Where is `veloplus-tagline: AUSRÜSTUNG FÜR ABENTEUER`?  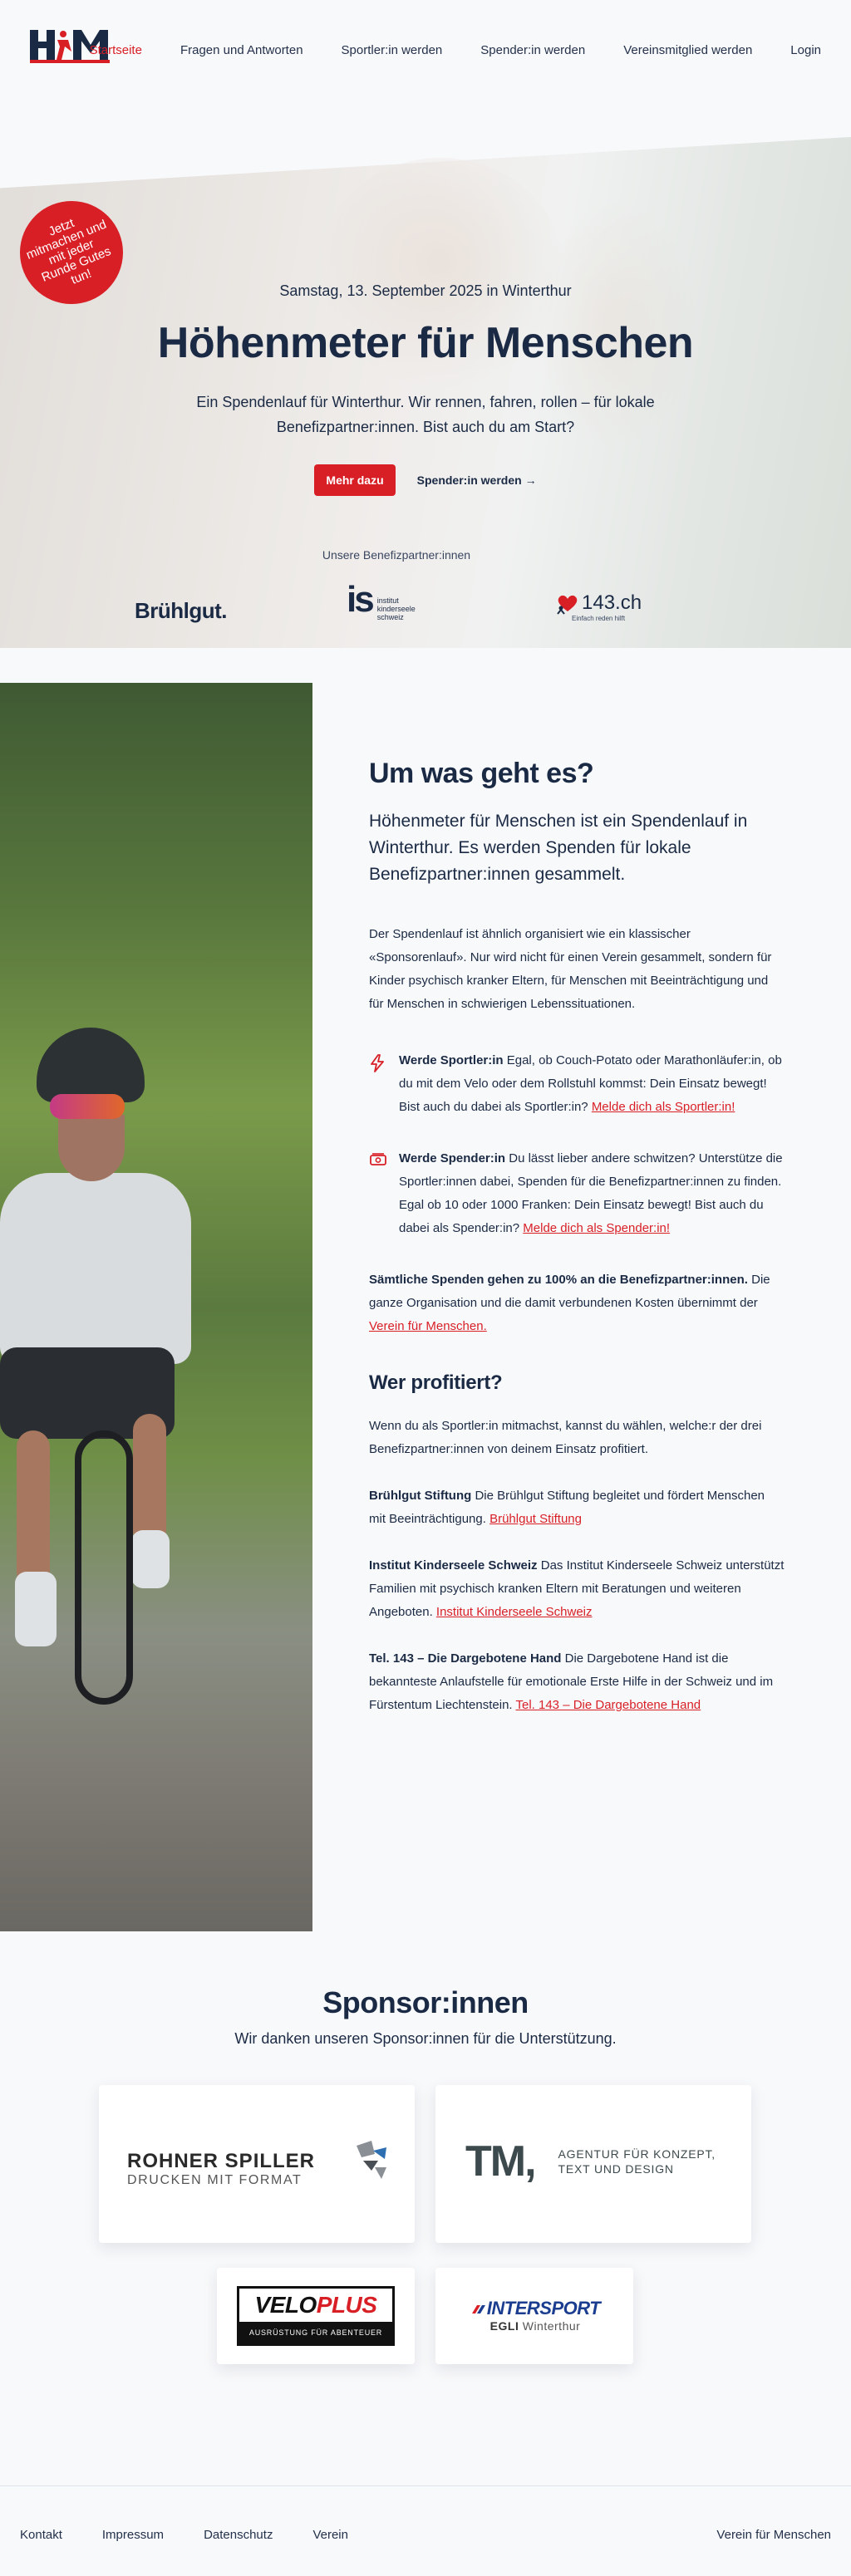
veloplus-tagline: AUSRÜSTUNG FÜR ABENTEUER is located at coordinates (315, 2332).